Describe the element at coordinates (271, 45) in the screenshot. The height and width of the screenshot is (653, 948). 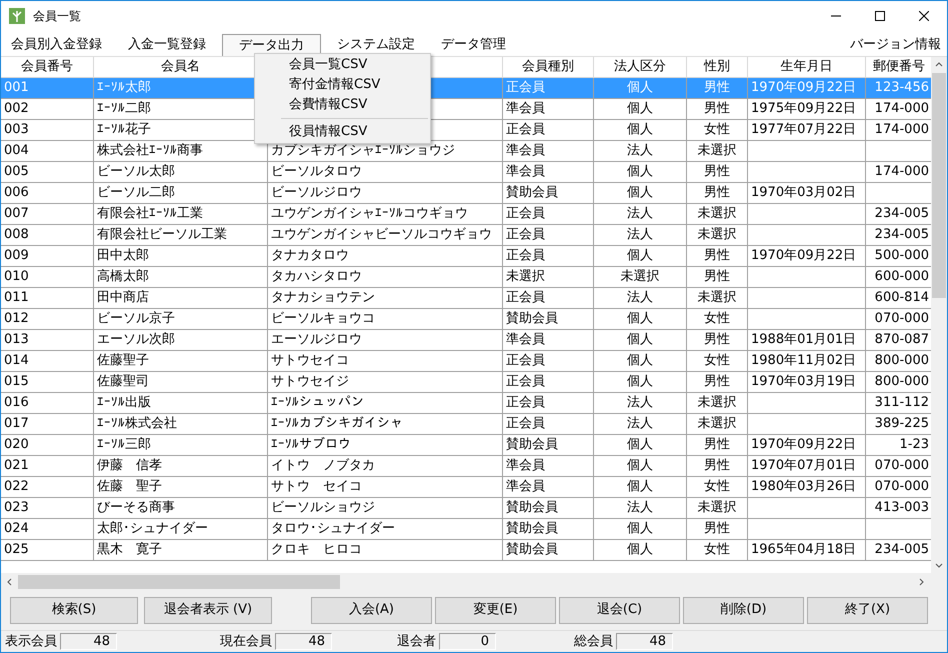
I see `menu-item: データ出力` at that location.